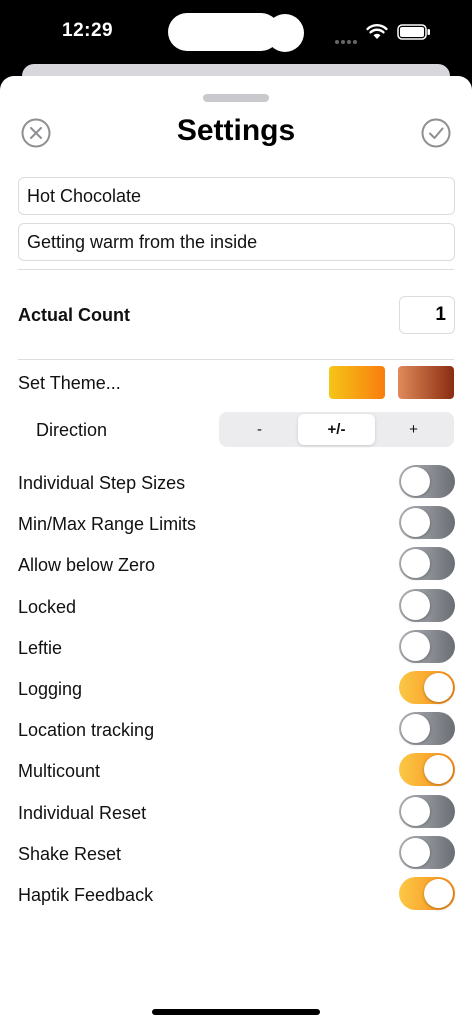 The height and width of the screenshot is (1024, 472). Describe the element at coordinates (102, 483) in the screenshot. I see `toggle-label-individual-step-sizes: Individual Step Sizes` at that location.